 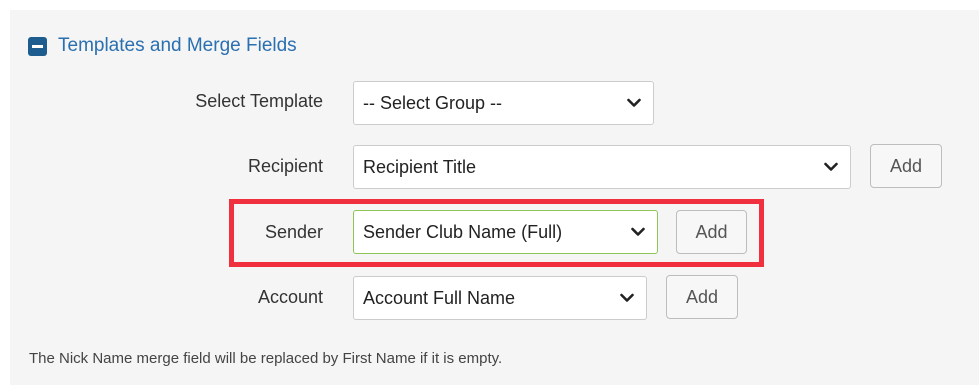 What do you see at coordinates (439, 297) in the screenshot?
I see `account-value: Account Full Name` at bounding box center [439, 297].